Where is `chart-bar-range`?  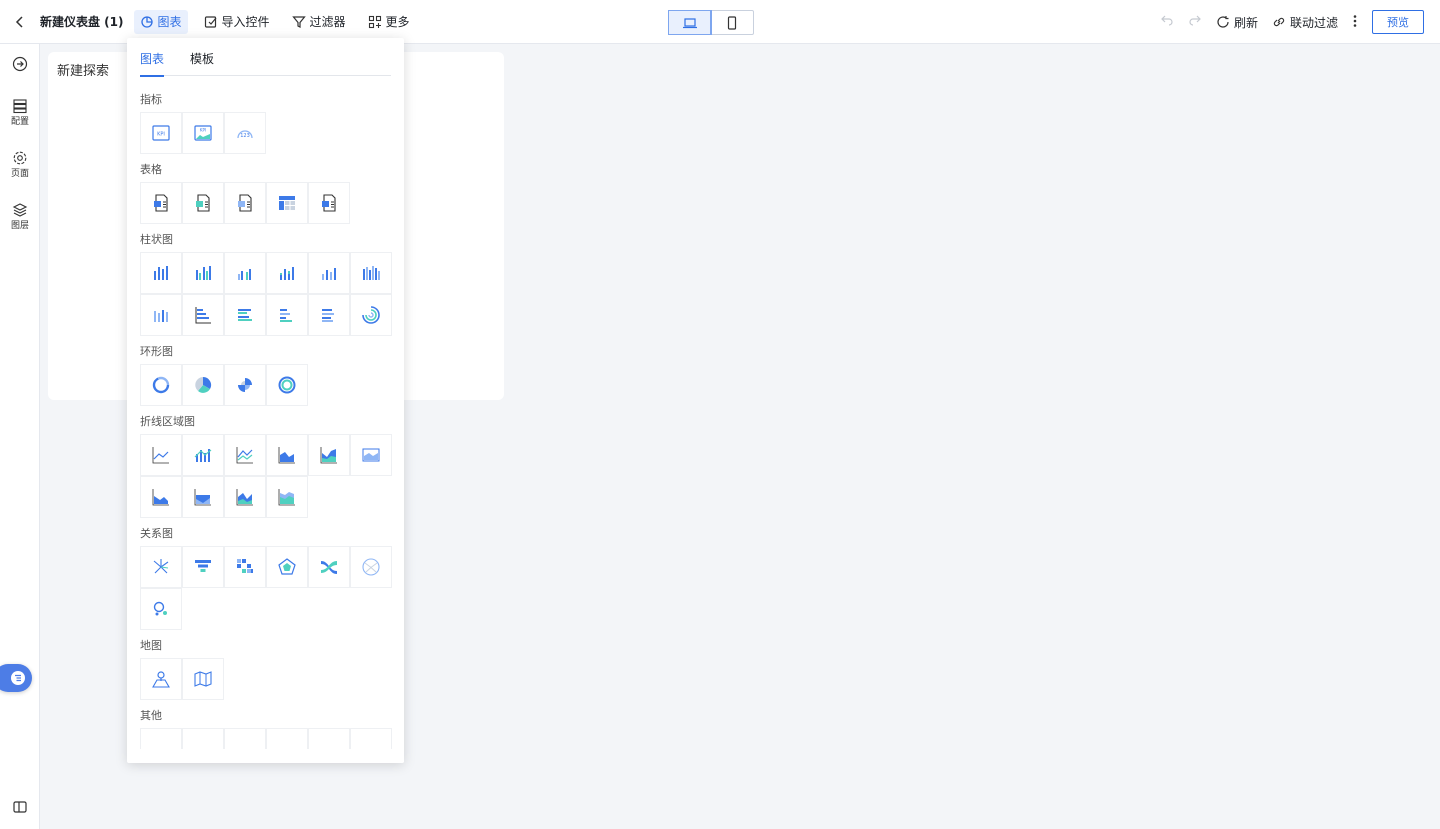
chart-bar-range is located at coordinates (160, 314).